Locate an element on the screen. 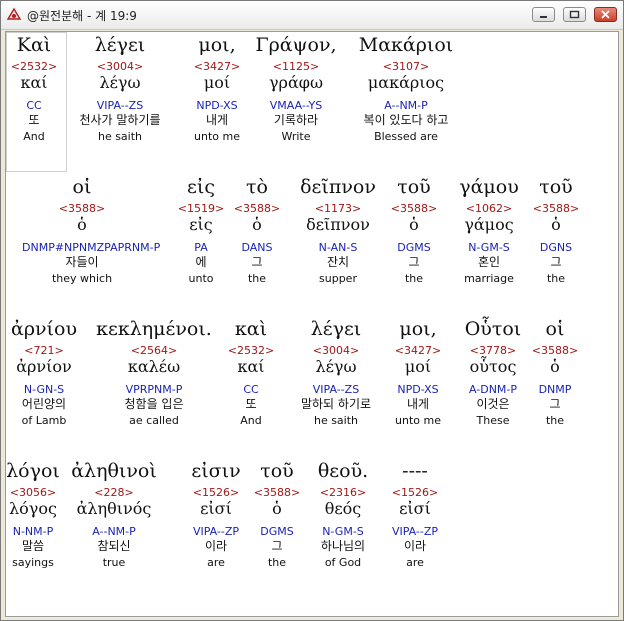 Image resolution: width=624 pixels, height=621 pixels. word-column: Γράψον, <1125> γράφω VMAA--YS 기록하라 Write is located at coordinates (296, 91).